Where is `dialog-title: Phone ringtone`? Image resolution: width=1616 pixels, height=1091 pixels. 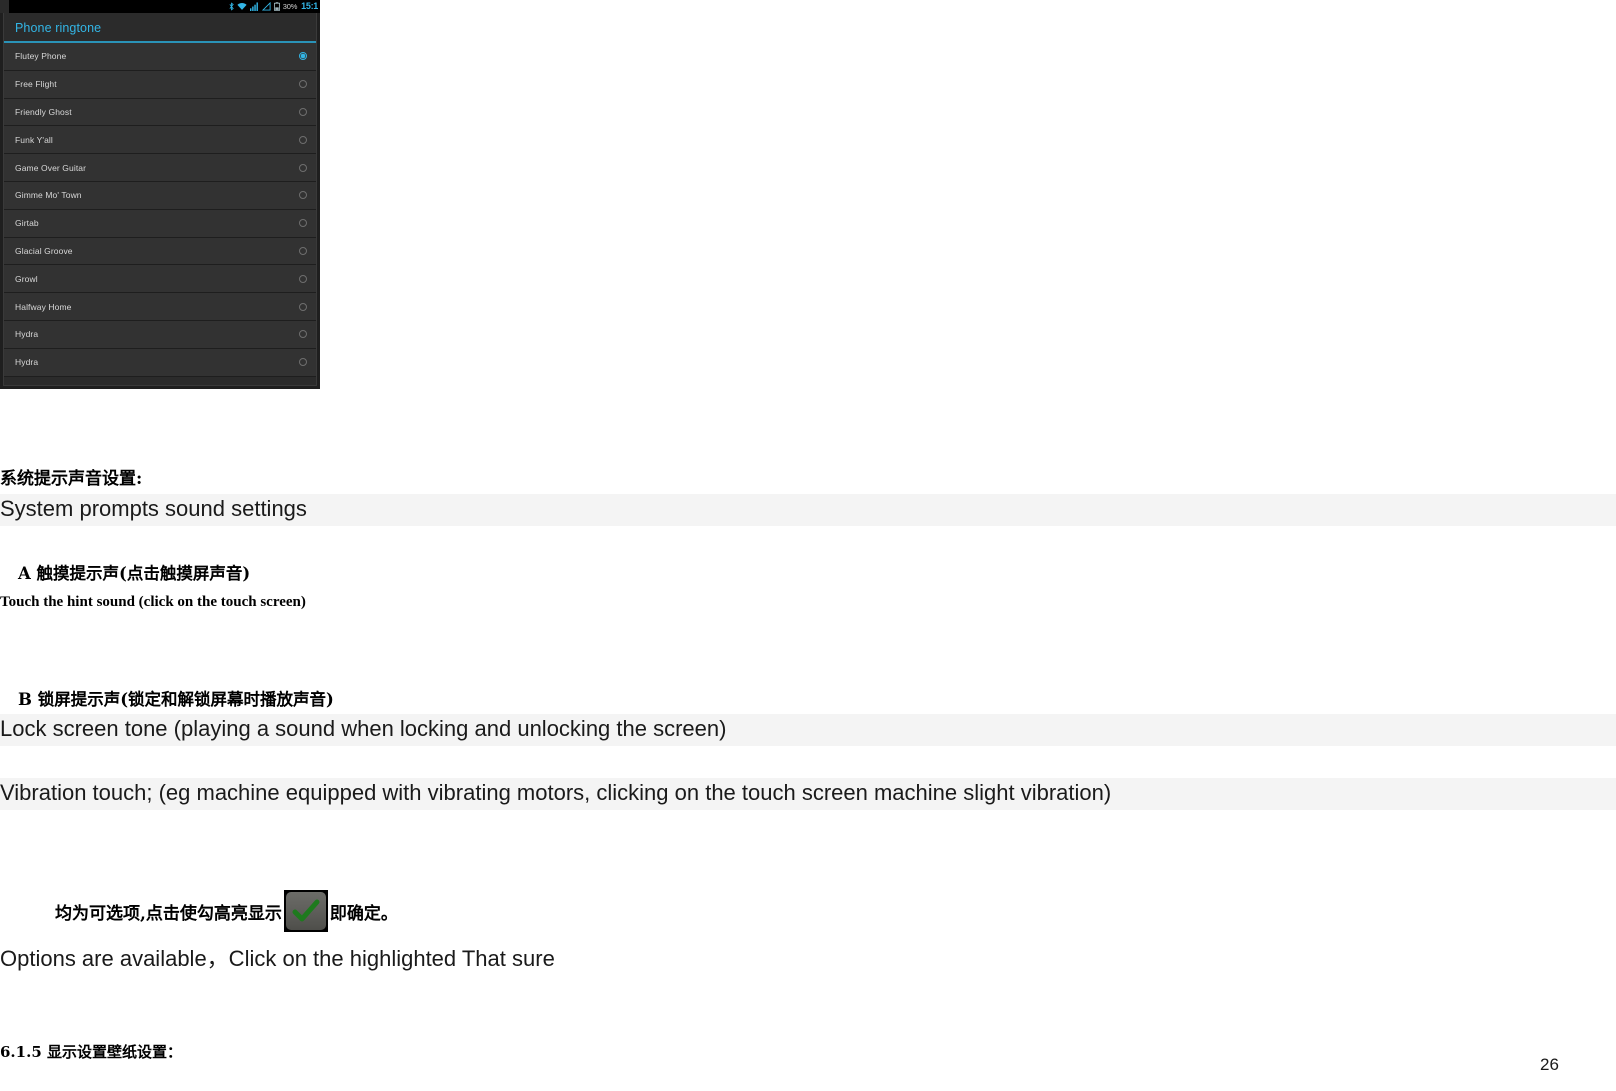
dialog-title: Phone ringtone is located at coordinates (160, 28).